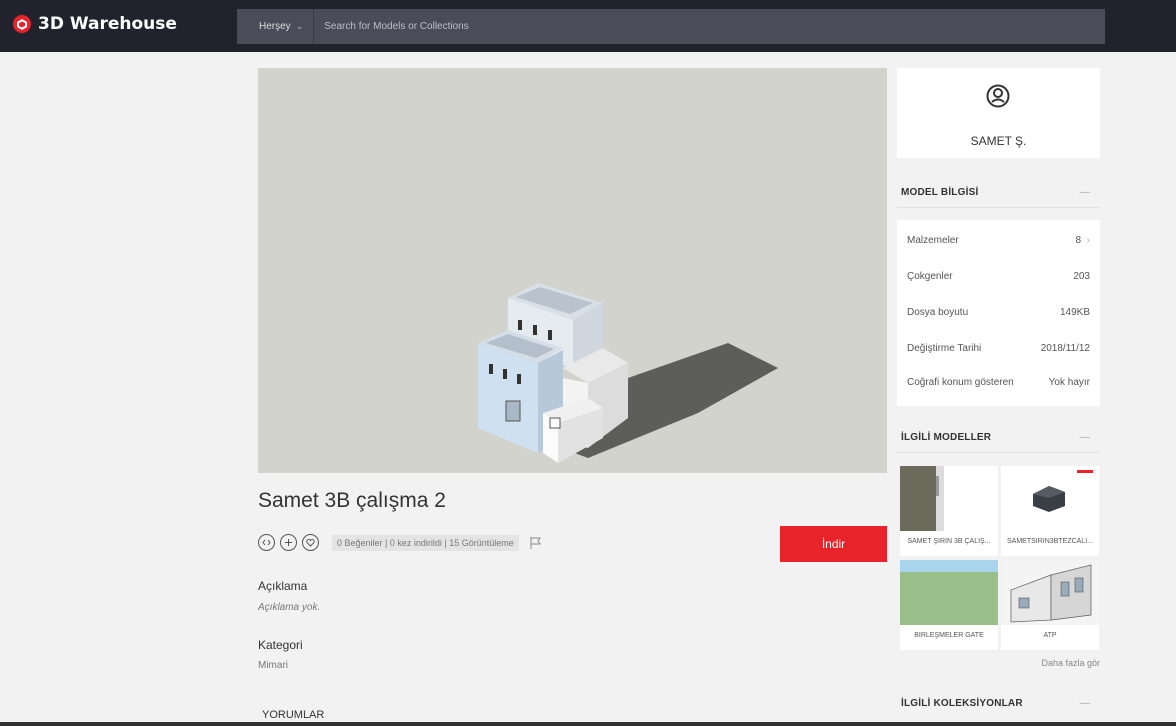  What do you see at coordinates (1082, 240) in the screenshot?
I see `info-value: 8 ›` at bounding box center [1082, 240].